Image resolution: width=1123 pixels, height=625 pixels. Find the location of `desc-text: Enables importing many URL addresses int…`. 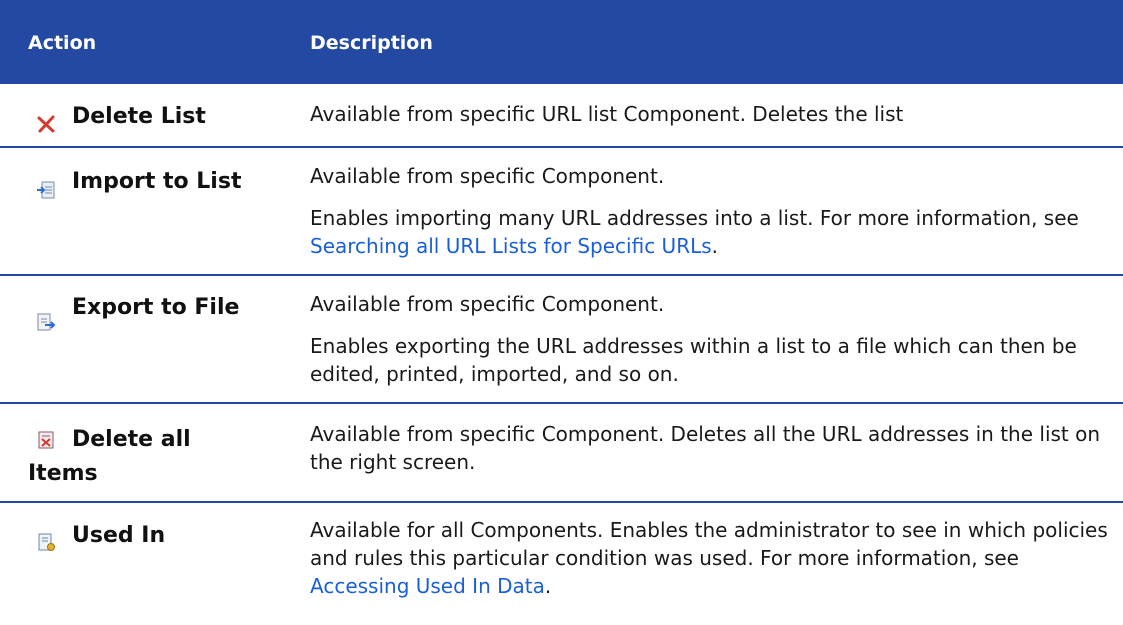

desc-text: Enables importing many URL addresses int… is located at coordinates (694, 218).